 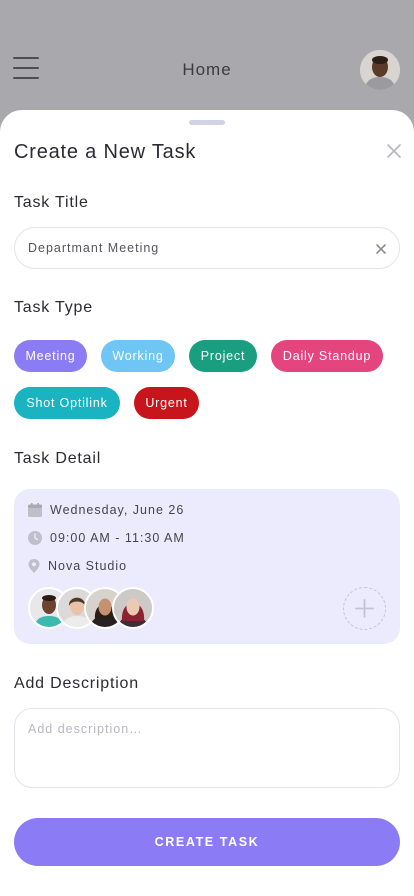 I want to click on task-detail-label: Task Detail, so click(x=58, y=458).